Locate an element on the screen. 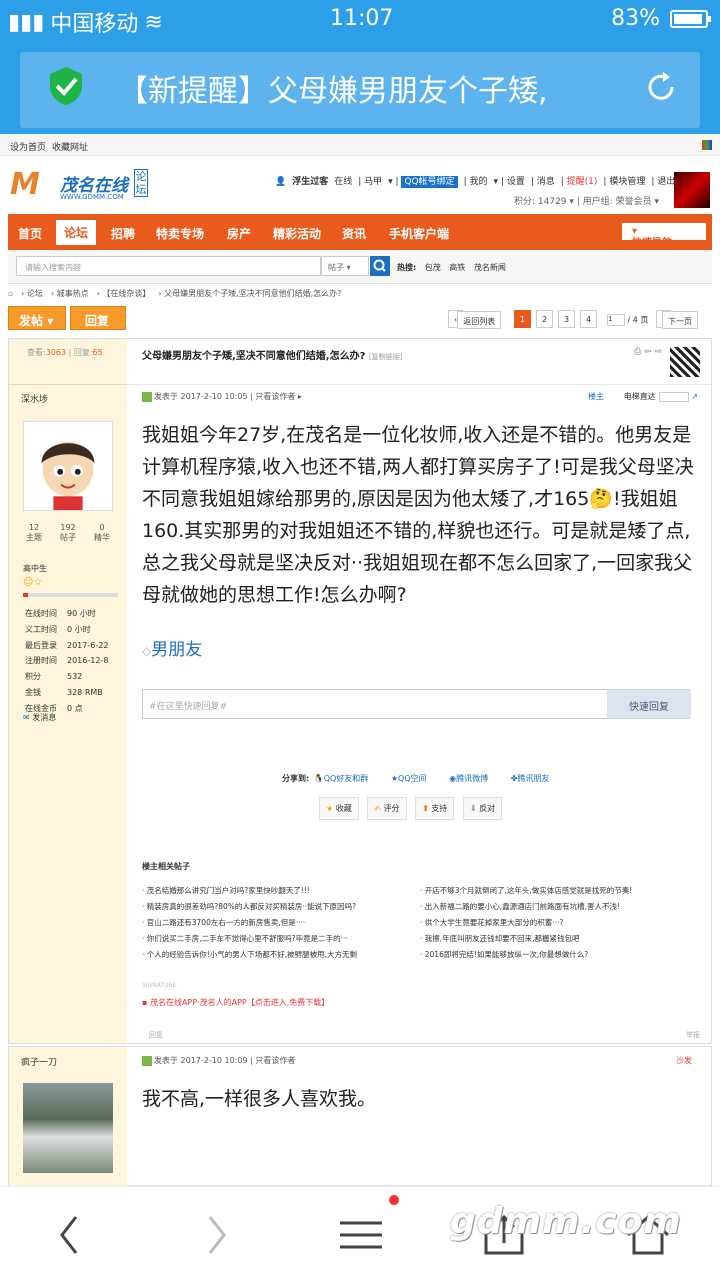 The image size is (720, 1280). quick-nav-button: 快捷导航 ▾ is located at coordinates (664, 236).